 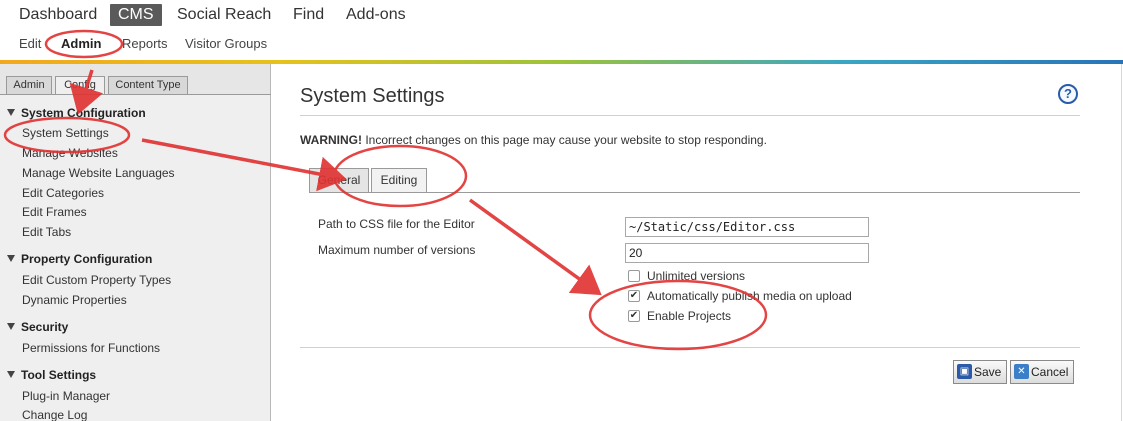 I want to click on tab-general: General, so click(x=339, y=180).